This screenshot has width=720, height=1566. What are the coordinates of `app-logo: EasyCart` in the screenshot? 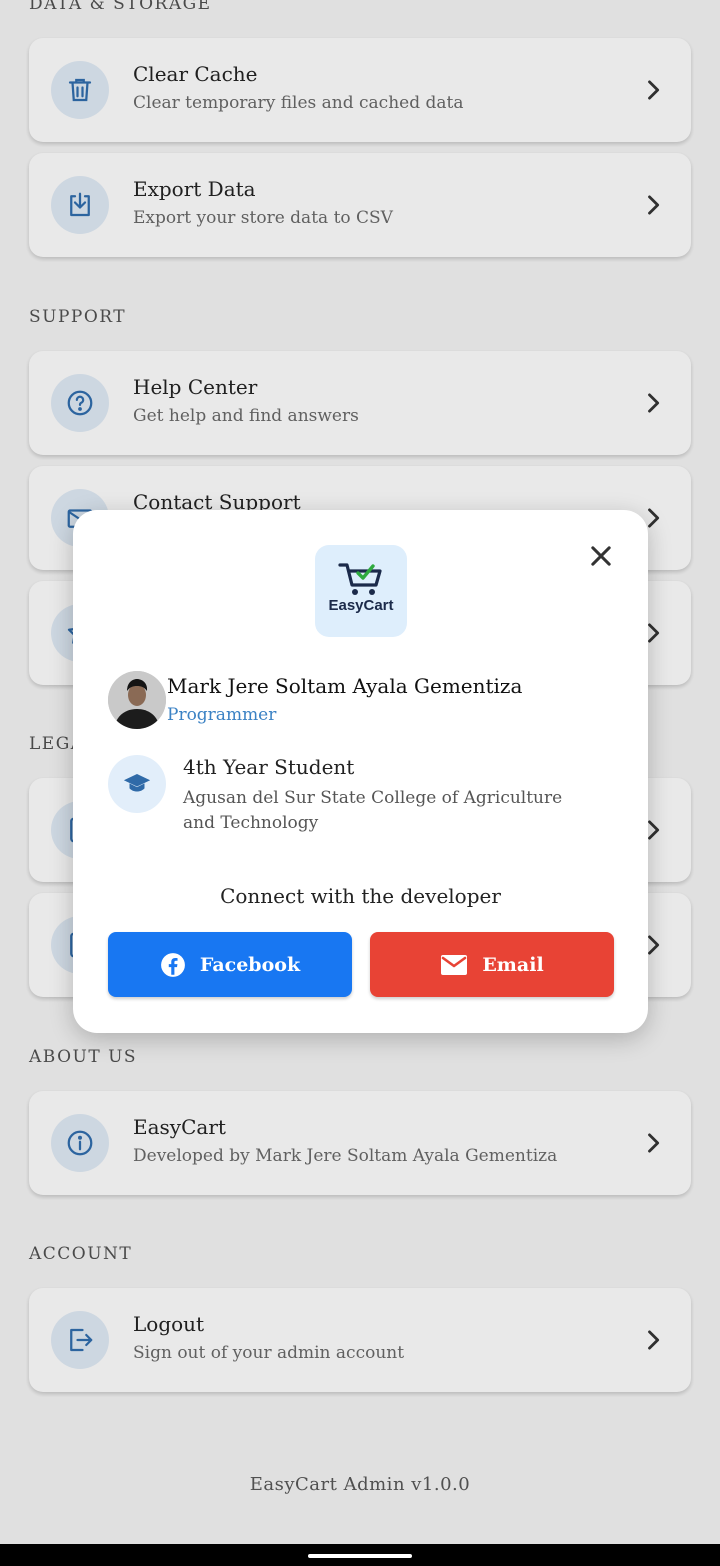 It's located at (361, 591).